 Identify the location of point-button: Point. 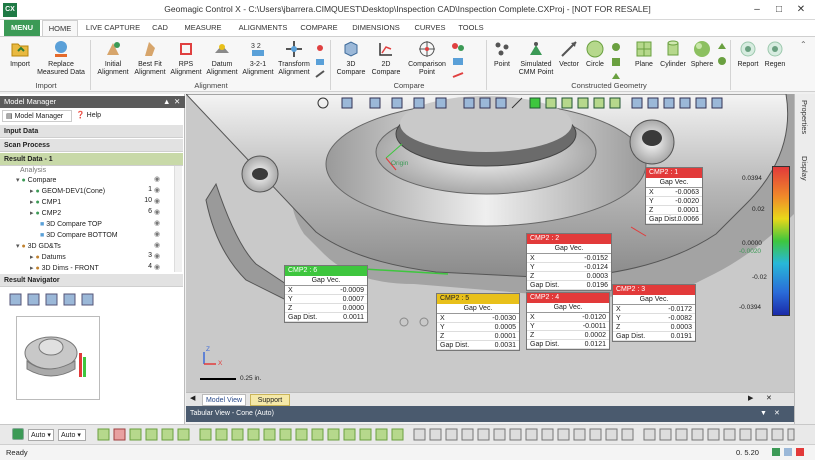
(502, 54).